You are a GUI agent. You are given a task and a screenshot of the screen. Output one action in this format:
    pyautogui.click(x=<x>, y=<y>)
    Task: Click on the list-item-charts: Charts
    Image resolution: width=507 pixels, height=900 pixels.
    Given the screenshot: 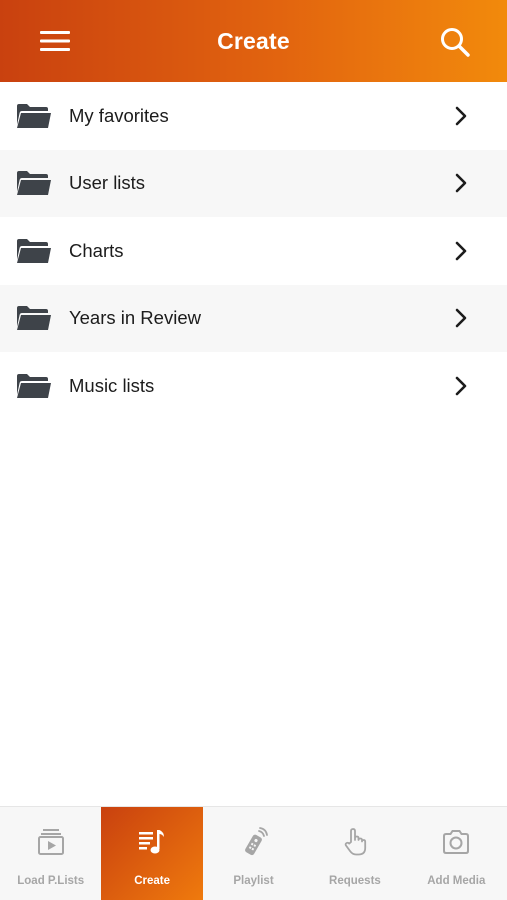 What is the action you would take?
    pyautogui.click(x=253, y=251)
    